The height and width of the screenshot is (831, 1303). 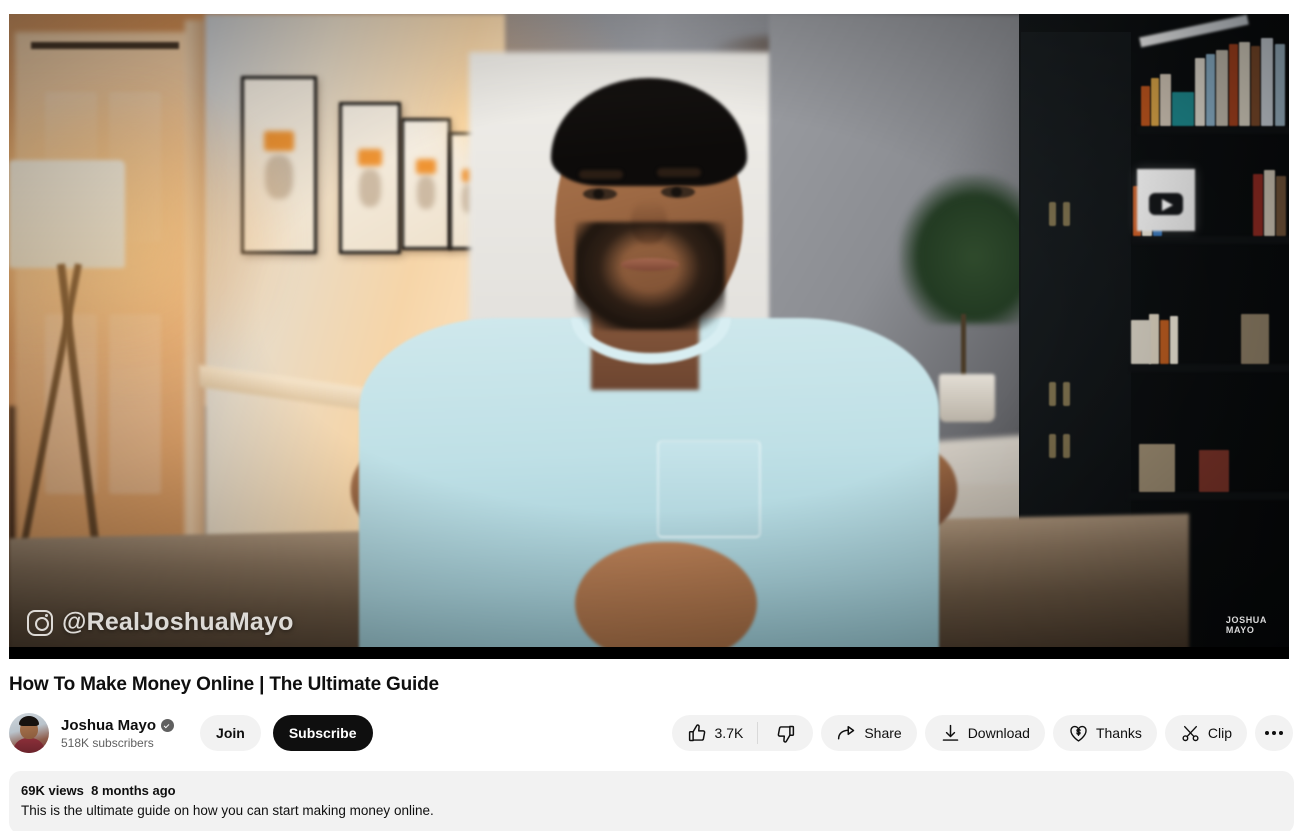 What do you see at coordinates (651, 790) in the screenshot?
I see `views-and-date: 69K views 8 months ago` at bounding box center [651, 790].